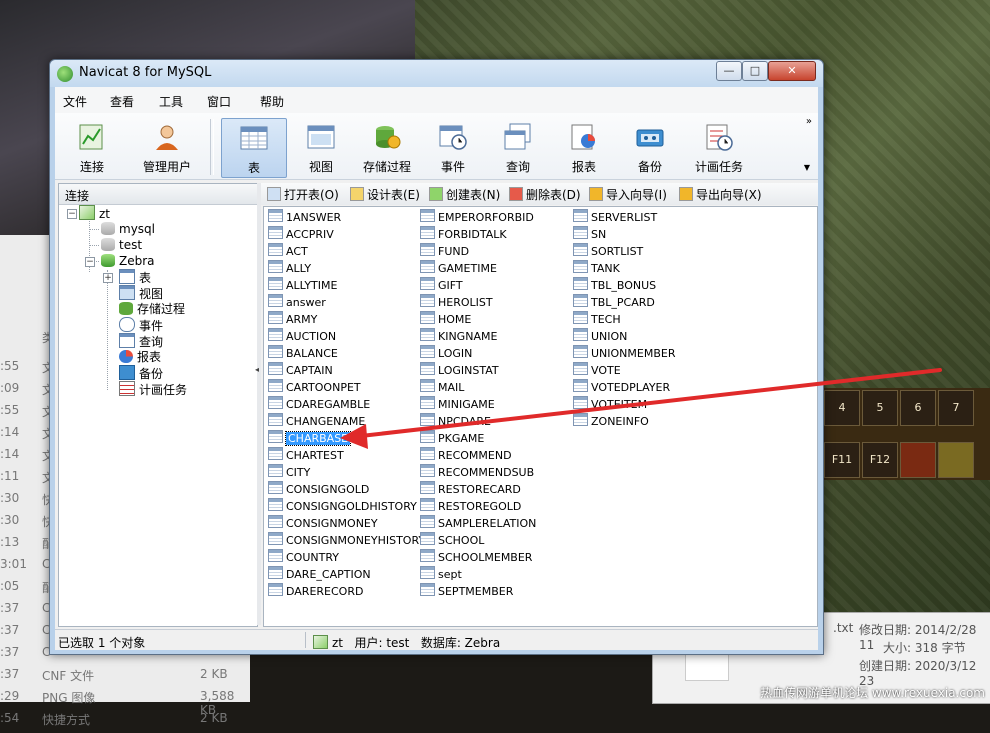 The height and width of the screenshot is (733, 990). I want to click on table-item: sept, so click(441, 574).